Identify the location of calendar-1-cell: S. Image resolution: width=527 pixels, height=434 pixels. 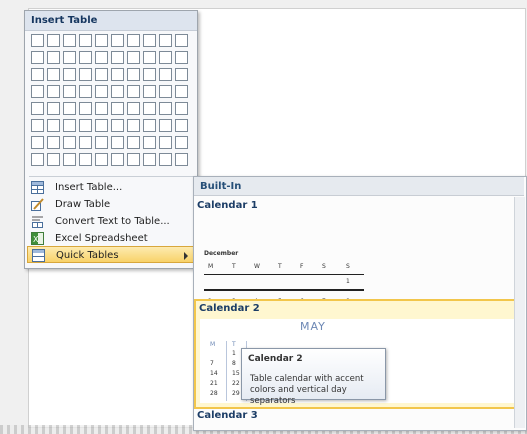
(324, 266).